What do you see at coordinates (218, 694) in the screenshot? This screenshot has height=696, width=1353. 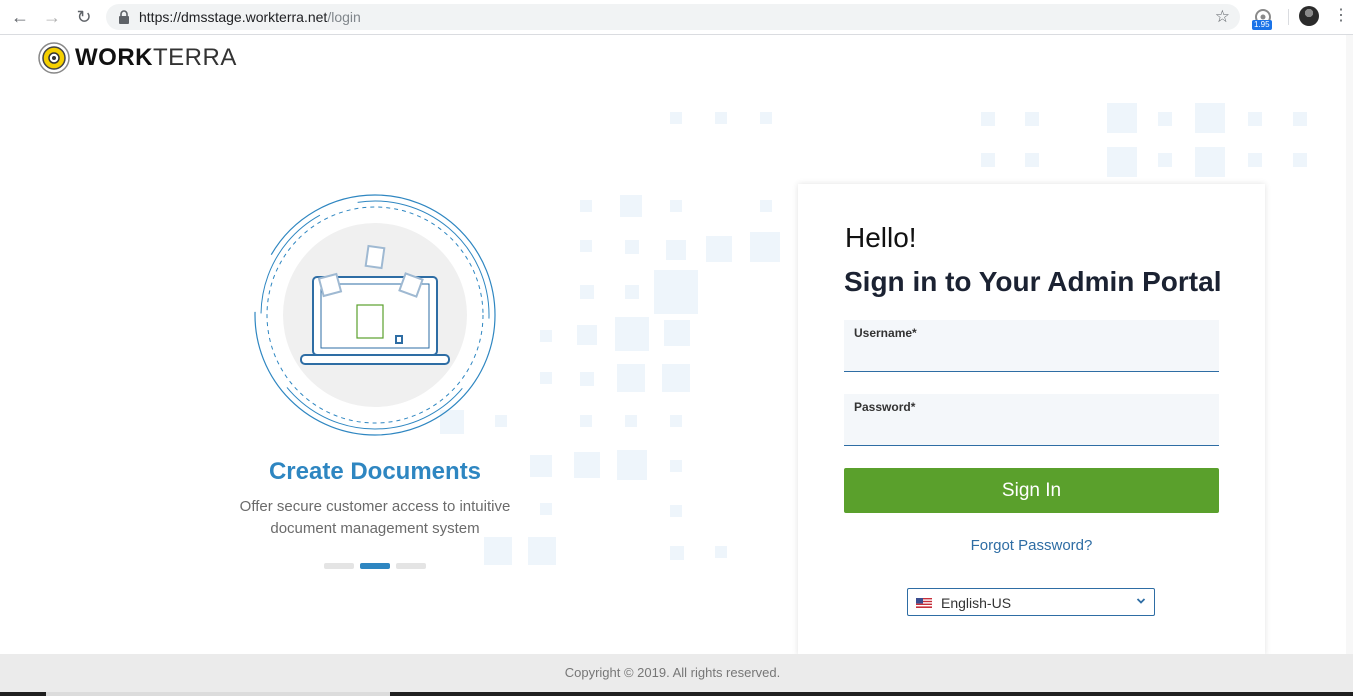 I see `taskbar-active-strip` at bounding box center [218, 694].